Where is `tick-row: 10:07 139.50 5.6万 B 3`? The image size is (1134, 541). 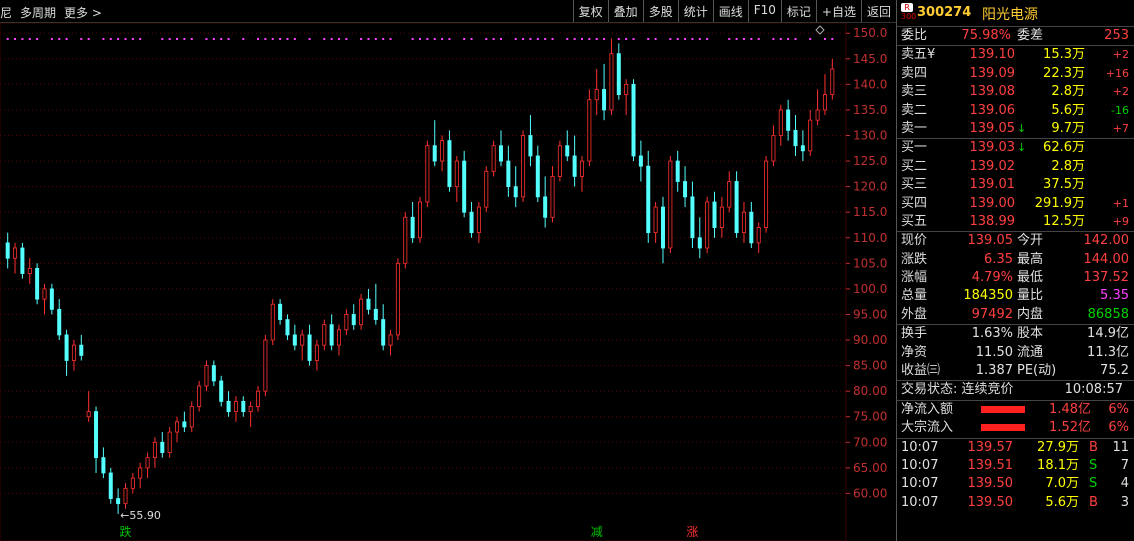 tick-row: 10:07 139.50 5.6万 B 3 is located at coordinates (1015, 503).